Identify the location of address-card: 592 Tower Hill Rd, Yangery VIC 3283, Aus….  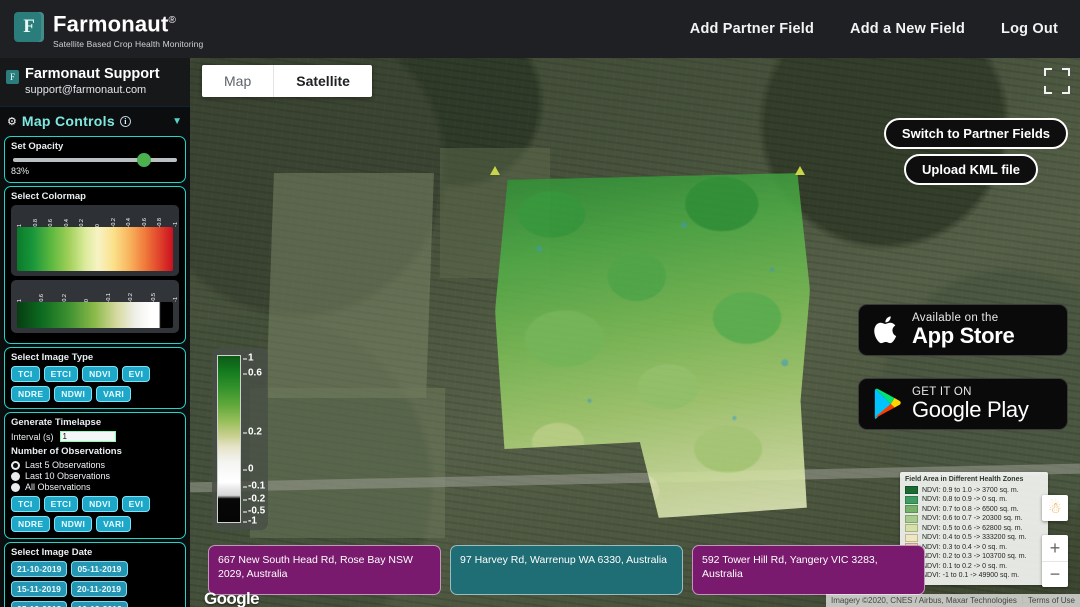
(808, 570).